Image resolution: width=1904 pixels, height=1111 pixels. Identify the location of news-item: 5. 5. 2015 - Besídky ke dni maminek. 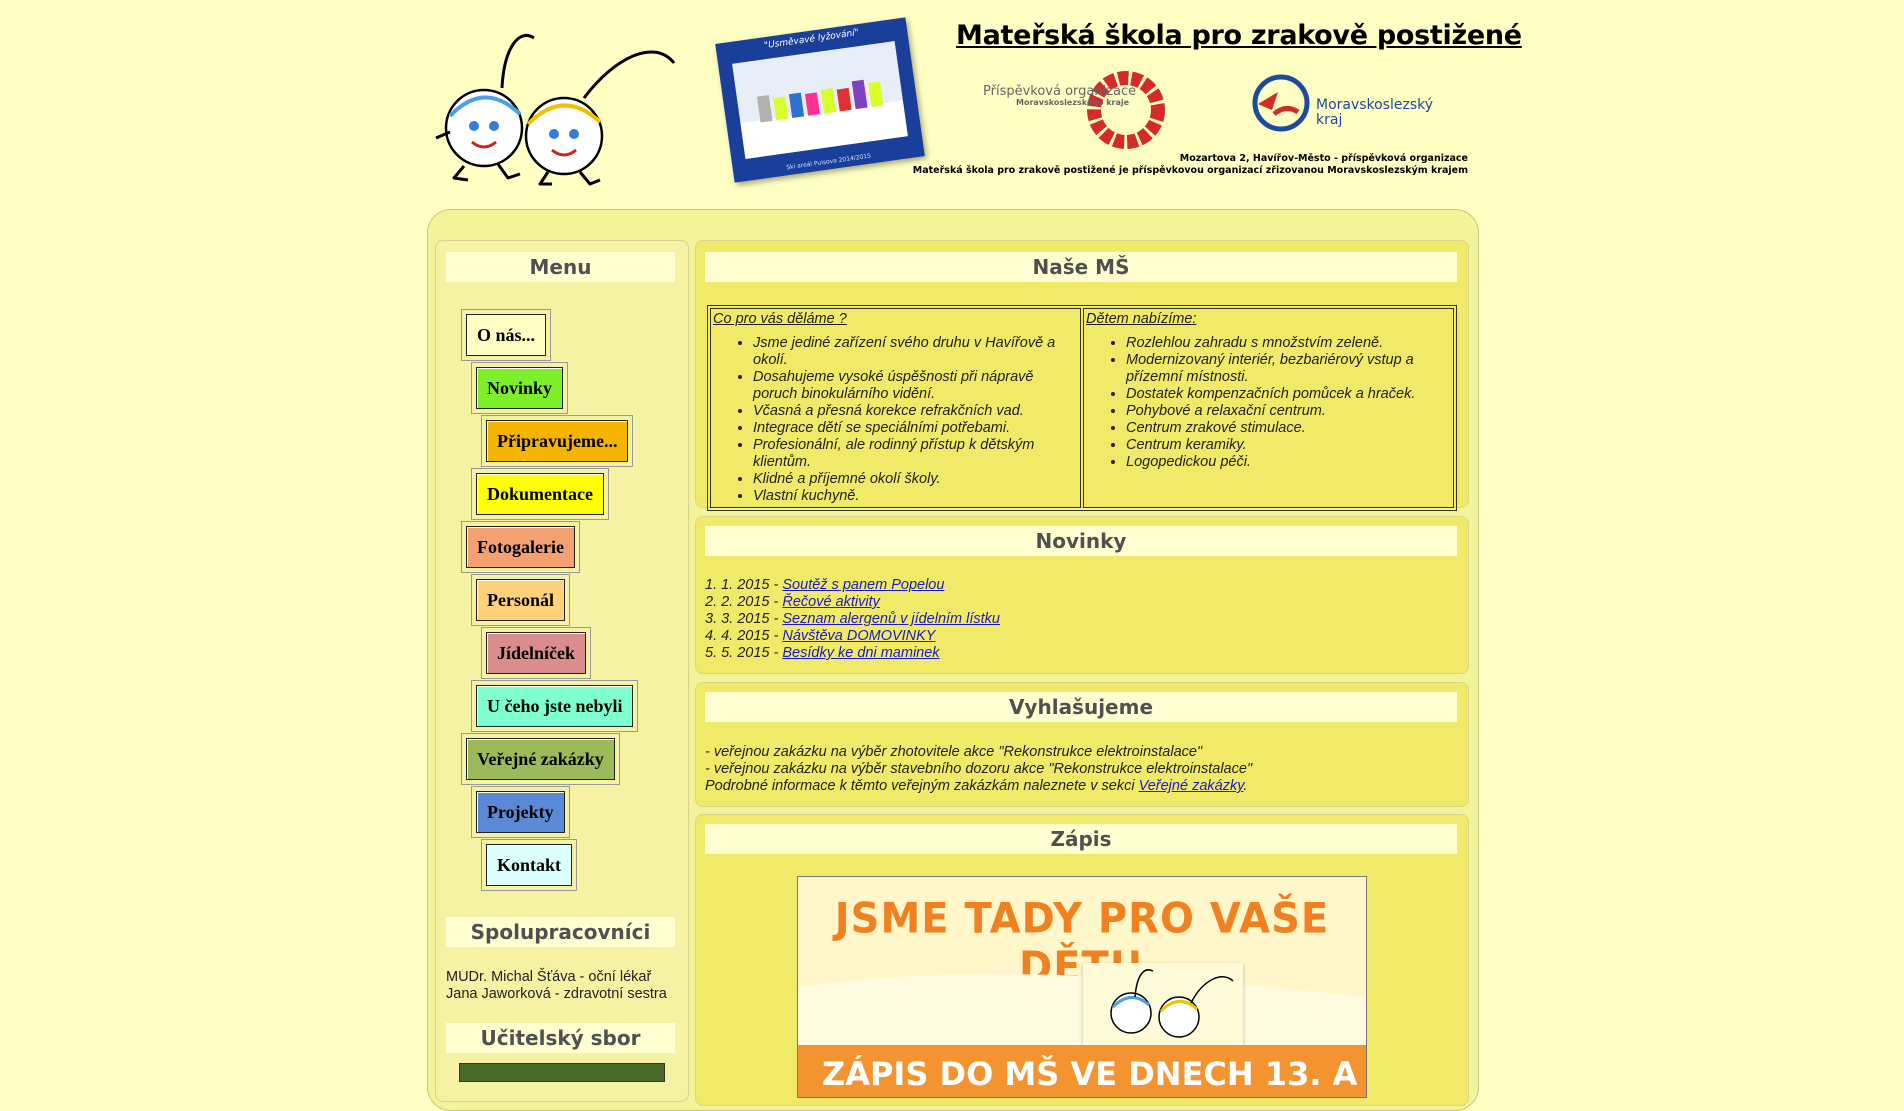
(852, 653).